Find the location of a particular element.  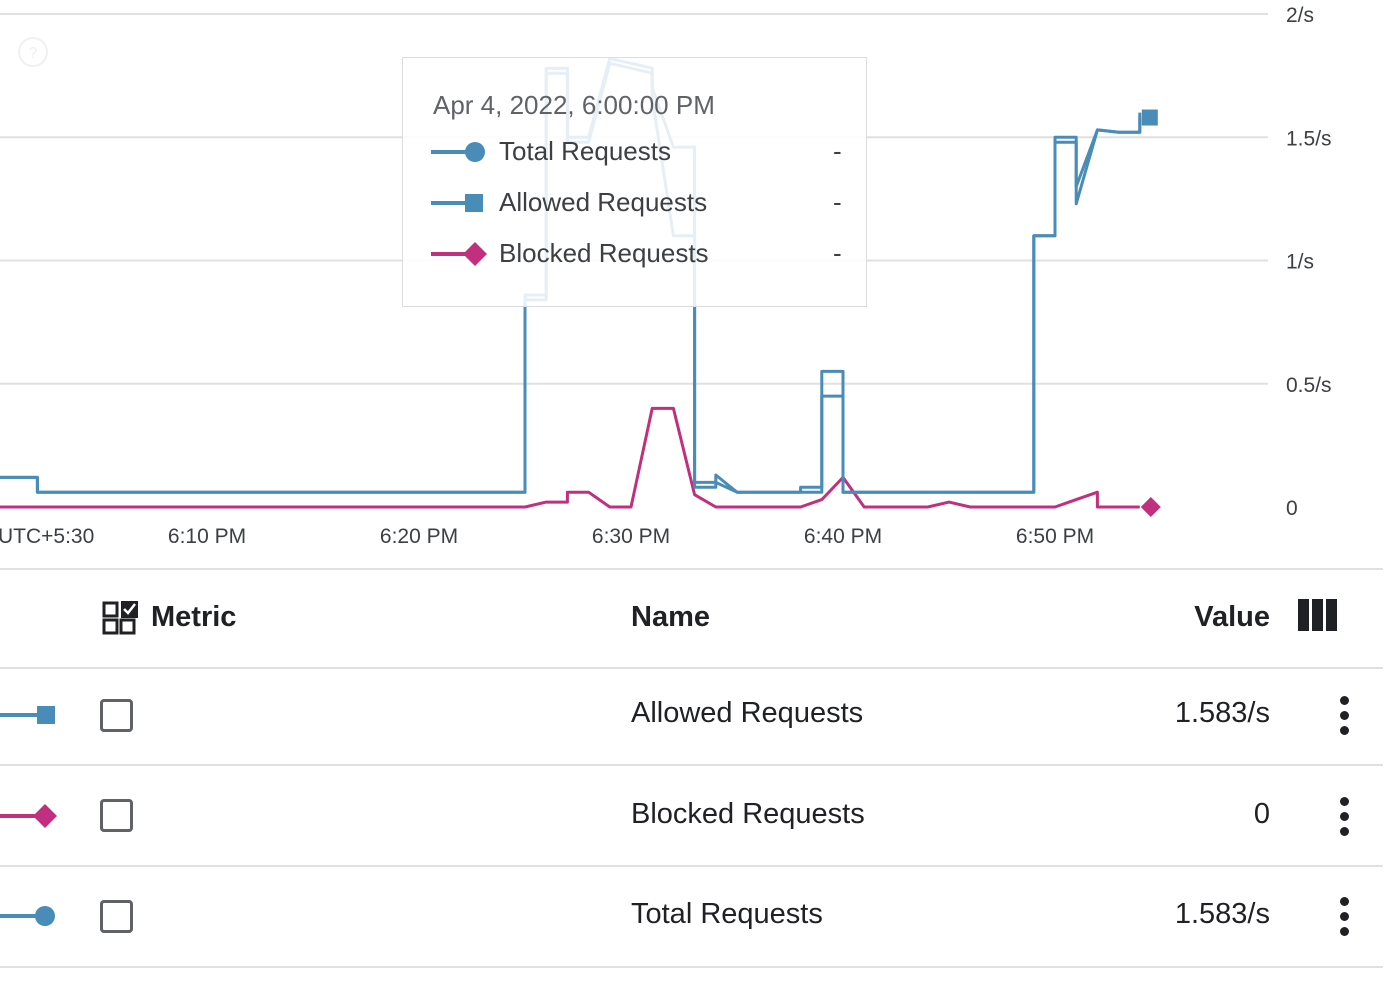

x-tick-label: 6:20 PM is located at coordinates (419, 536).